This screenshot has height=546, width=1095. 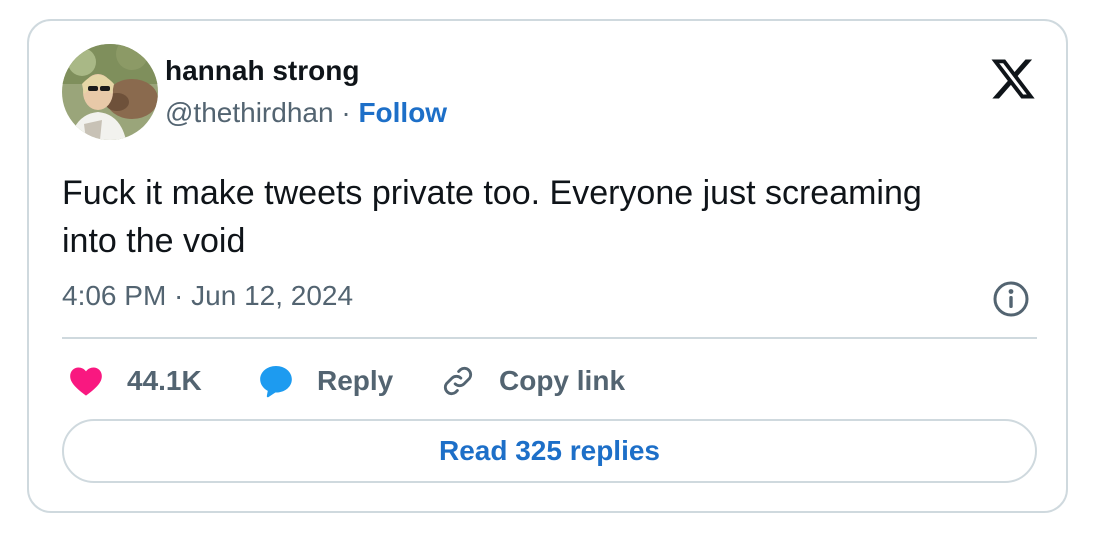 What do you see at coordinates (355, 380) in the screenshot?
I see `reply-label: Reply` at bounding box center [355, 380].